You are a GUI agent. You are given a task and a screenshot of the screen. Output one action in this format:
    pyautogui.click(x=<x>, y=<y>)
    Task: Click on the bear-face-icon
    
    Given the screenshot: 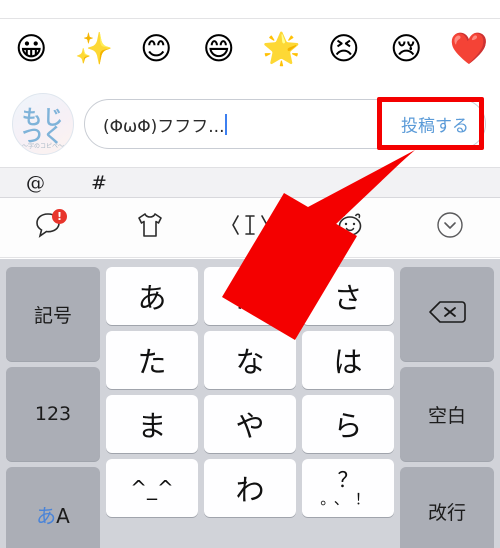 What is the action you would take?
    pyautogui.click(x=350, y=227)
    